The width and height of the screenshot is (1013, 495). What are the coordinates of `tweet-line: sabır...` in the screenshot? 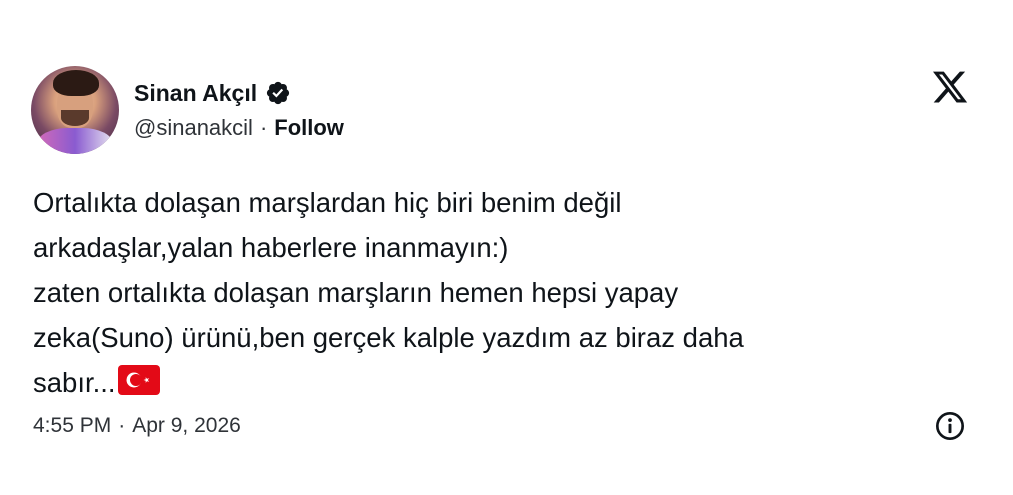 It's located at (74, 382).